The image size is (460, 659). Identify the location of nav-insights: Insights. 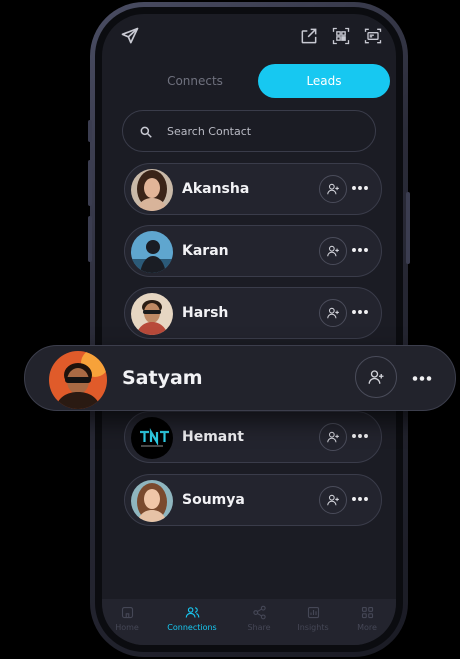
(313, 623).